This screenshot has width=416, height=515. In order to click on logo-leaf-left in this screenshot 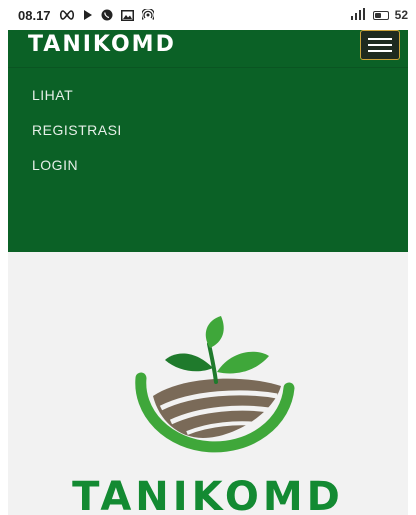, I will do `click(189, 362)`.